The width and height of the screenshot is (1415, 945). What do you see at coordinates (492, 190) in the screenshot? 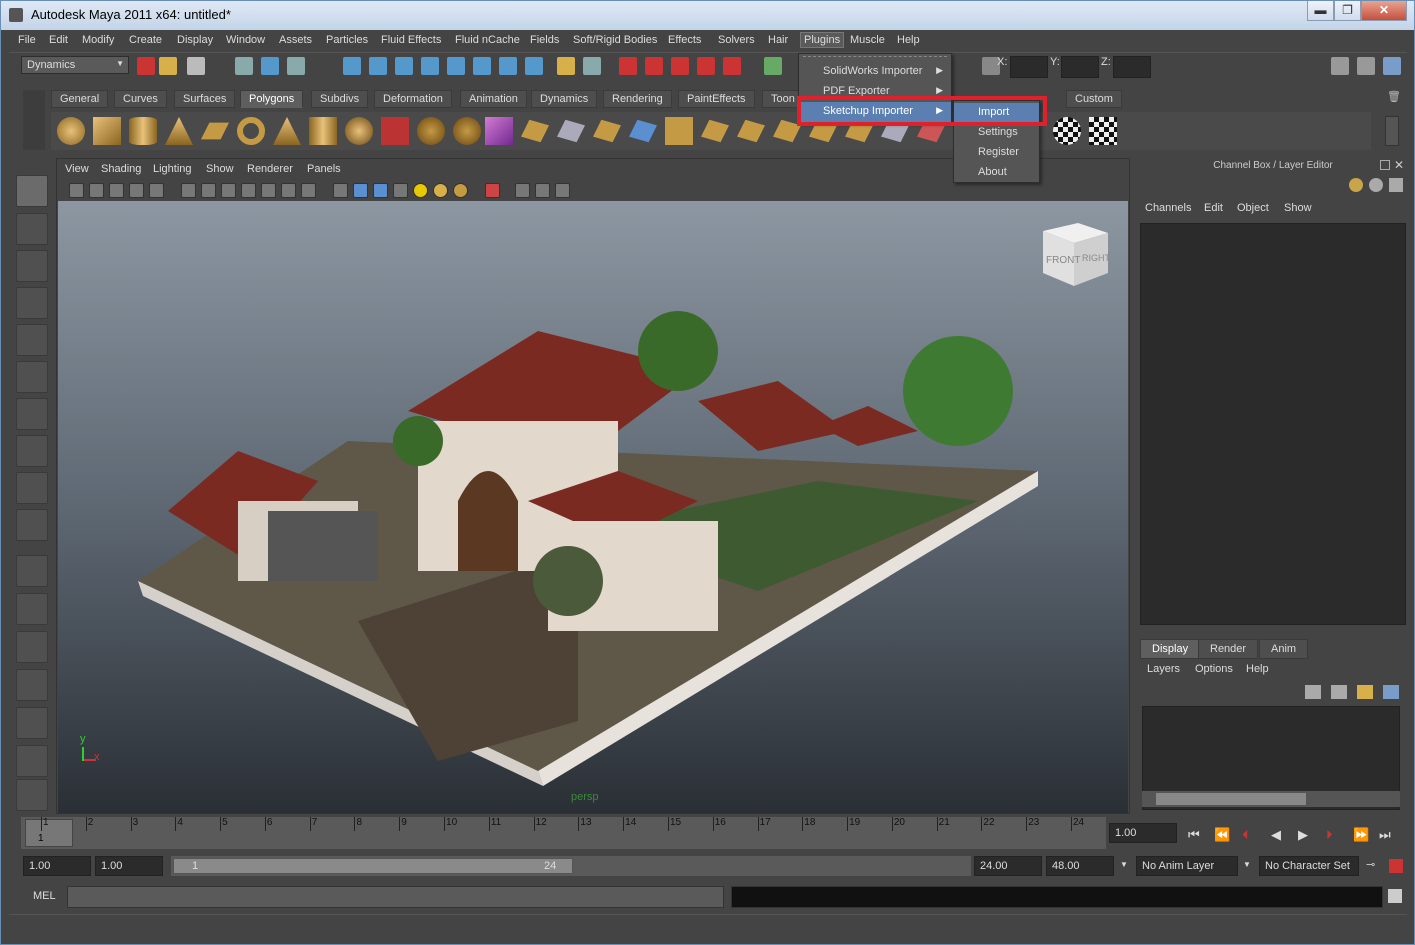
I see `isolate-select-icon` at bounding box center [492, 190].